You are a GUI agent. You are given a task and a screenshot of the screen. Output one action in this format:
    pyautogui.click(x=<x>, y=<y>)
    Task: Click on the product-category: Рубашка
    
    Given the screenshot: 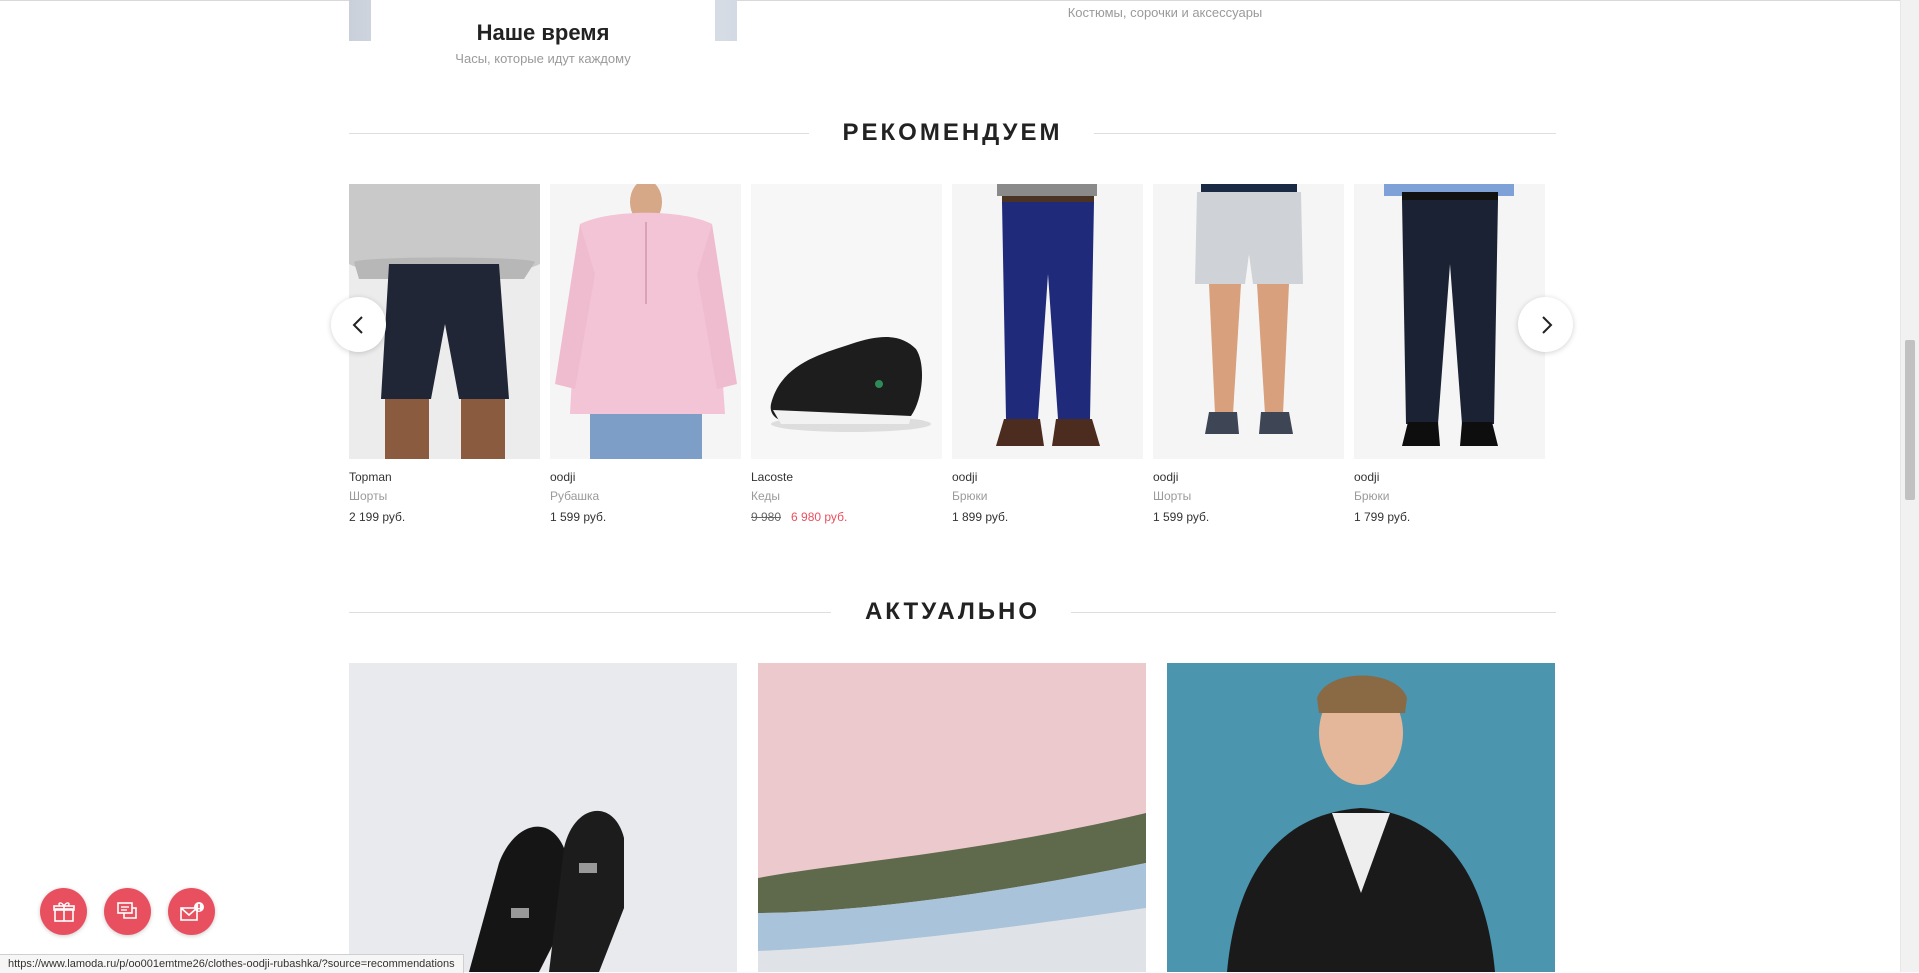 What is the action you would take?
    pyautogui.click(x=575, y=496)
    